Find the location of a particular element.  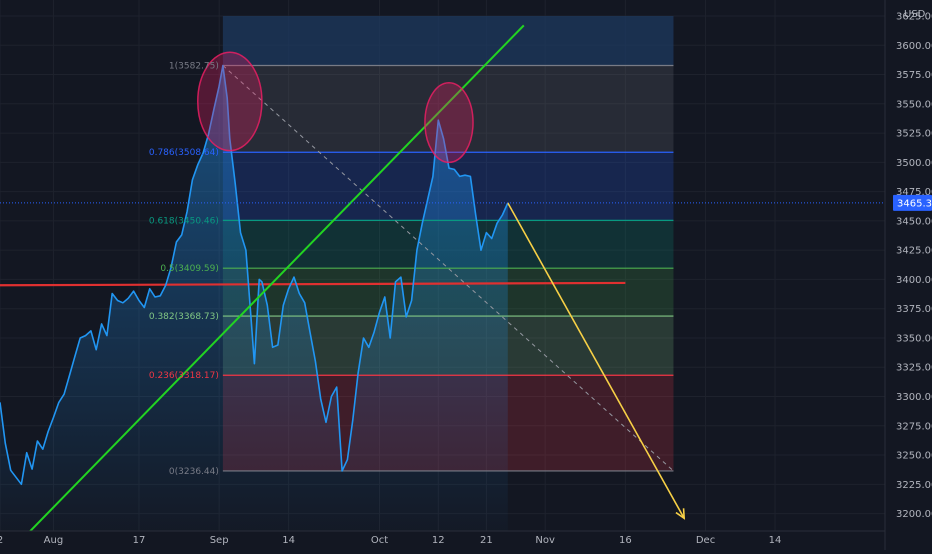

y-tick-label: 3600.00 is located at coordinates (914, 46).